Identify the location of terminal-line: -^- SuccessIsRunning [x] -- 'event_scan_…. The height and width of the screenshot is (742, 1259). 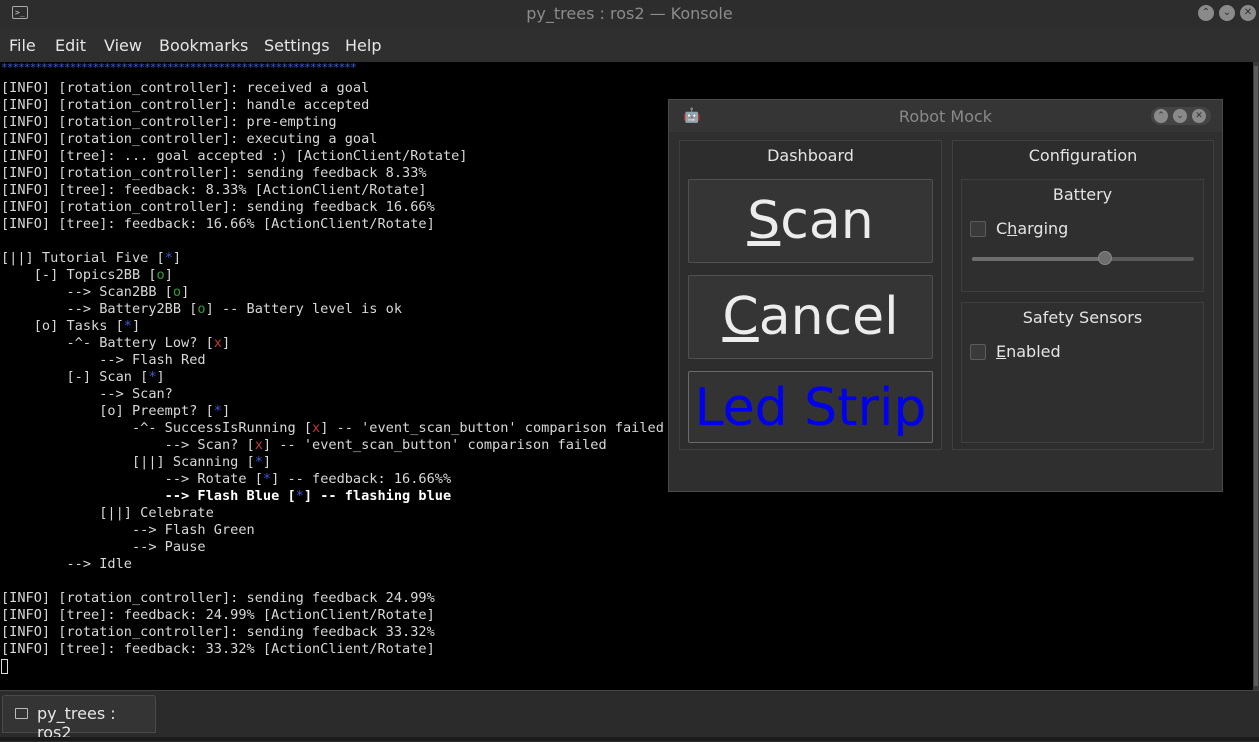
(332, 428).